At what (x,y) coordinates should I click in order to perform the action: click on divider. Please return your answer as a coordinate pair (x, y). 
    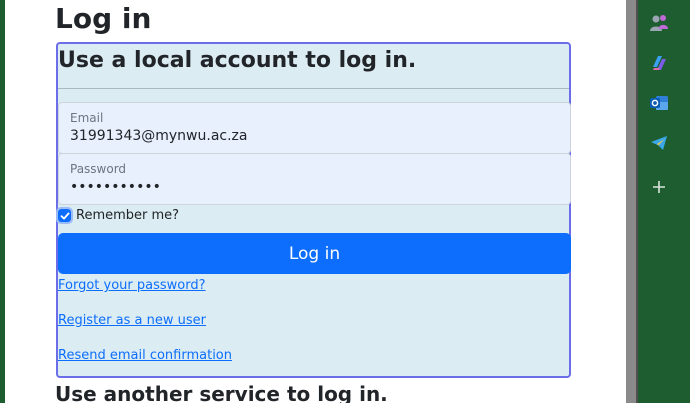
    Looking at the image, I should click on (313, 88).